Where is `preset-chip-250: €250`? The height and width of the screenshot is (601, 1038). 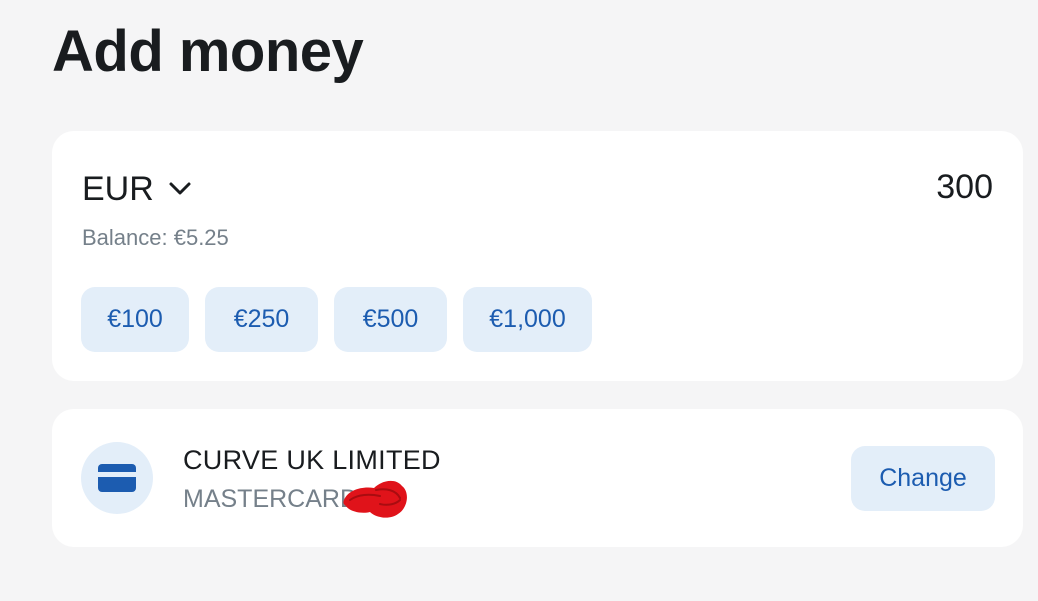 preset-chip-250: €250 is located at coordinates (261, 319).